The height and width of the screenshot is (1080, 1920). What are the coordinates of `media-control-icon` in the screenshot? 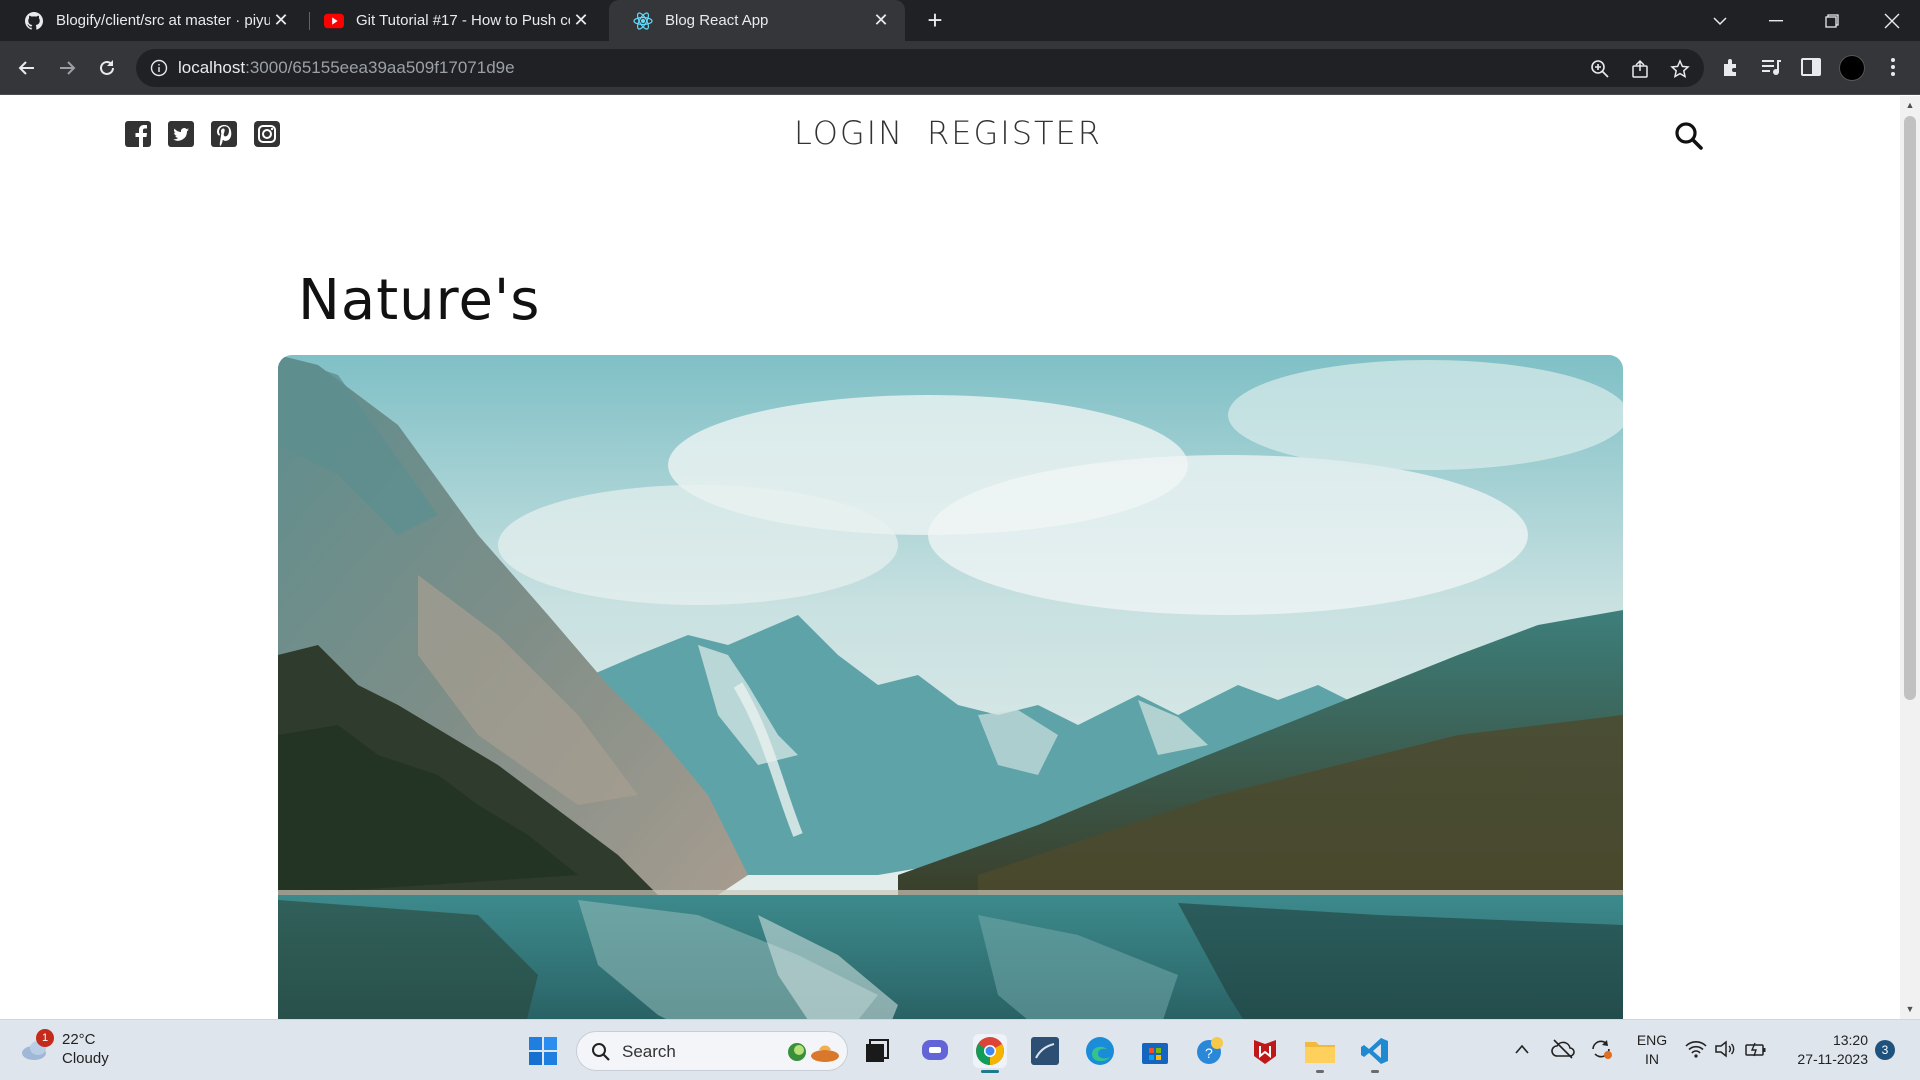 It's located at (1771, 67).